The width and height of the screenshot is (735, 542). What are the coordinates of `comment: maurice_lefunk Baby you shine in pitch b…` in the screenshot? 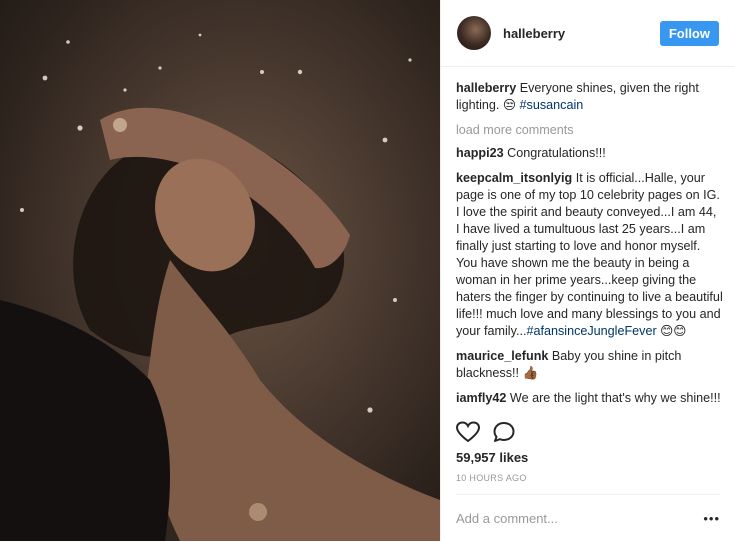 It's located at (589, 365).